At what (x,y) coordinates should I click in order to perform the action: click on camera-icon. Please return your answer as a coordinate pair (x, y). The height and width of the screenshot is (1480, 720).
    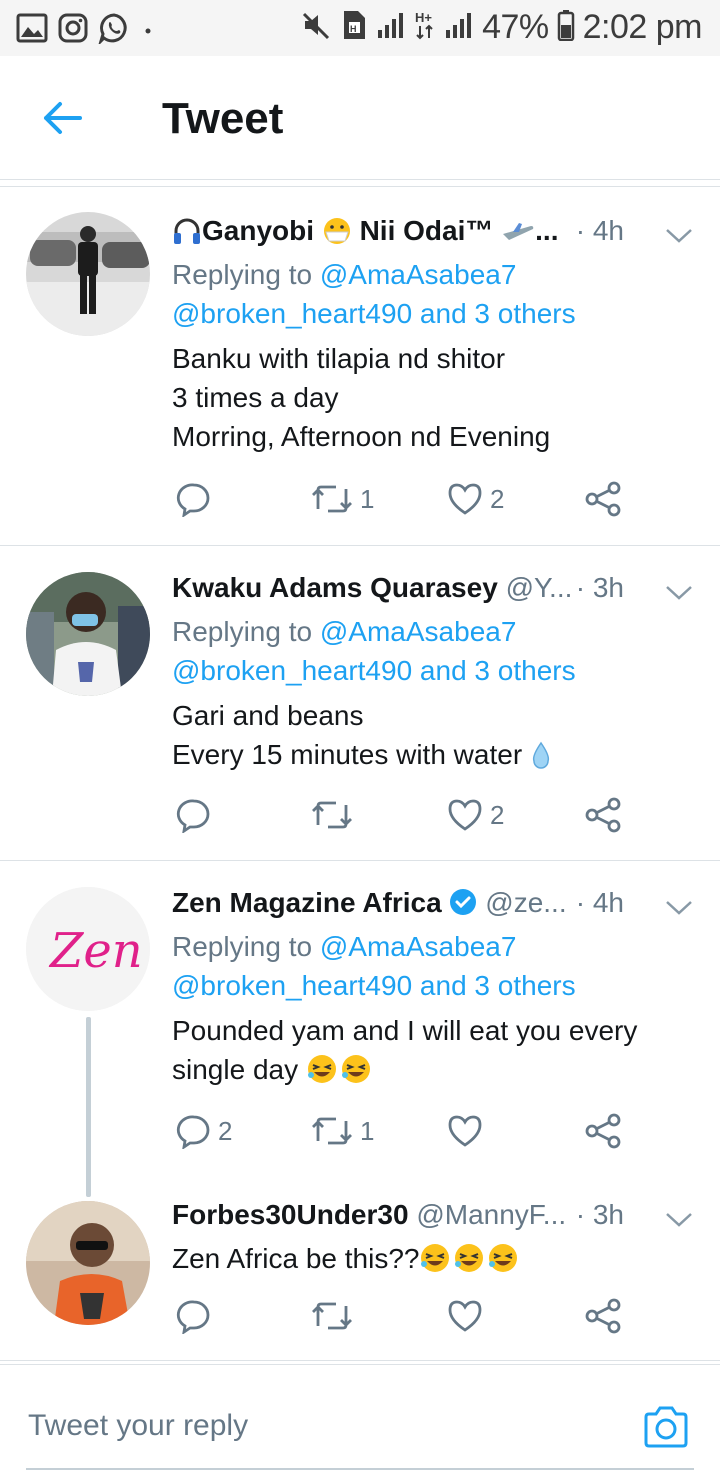
    Looking at the image, I should click on (666, 1427).